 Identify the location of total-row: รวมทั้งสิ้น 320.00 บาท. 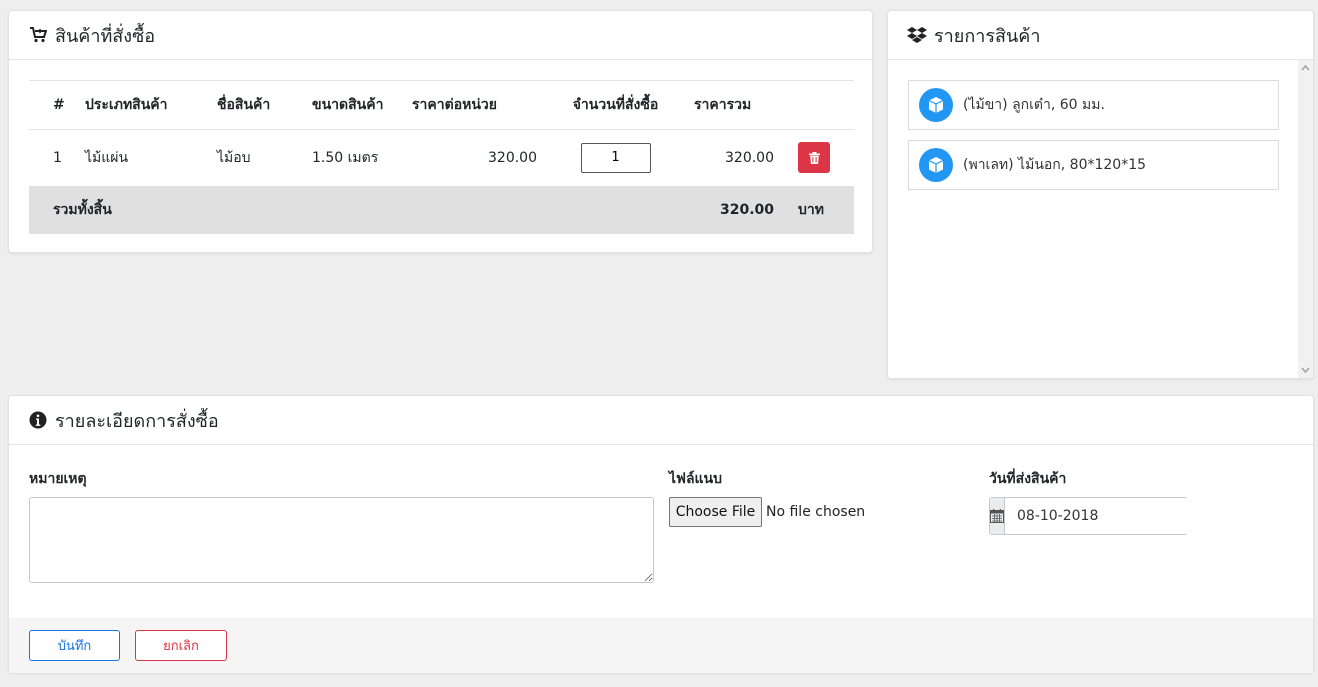
(441, 209).